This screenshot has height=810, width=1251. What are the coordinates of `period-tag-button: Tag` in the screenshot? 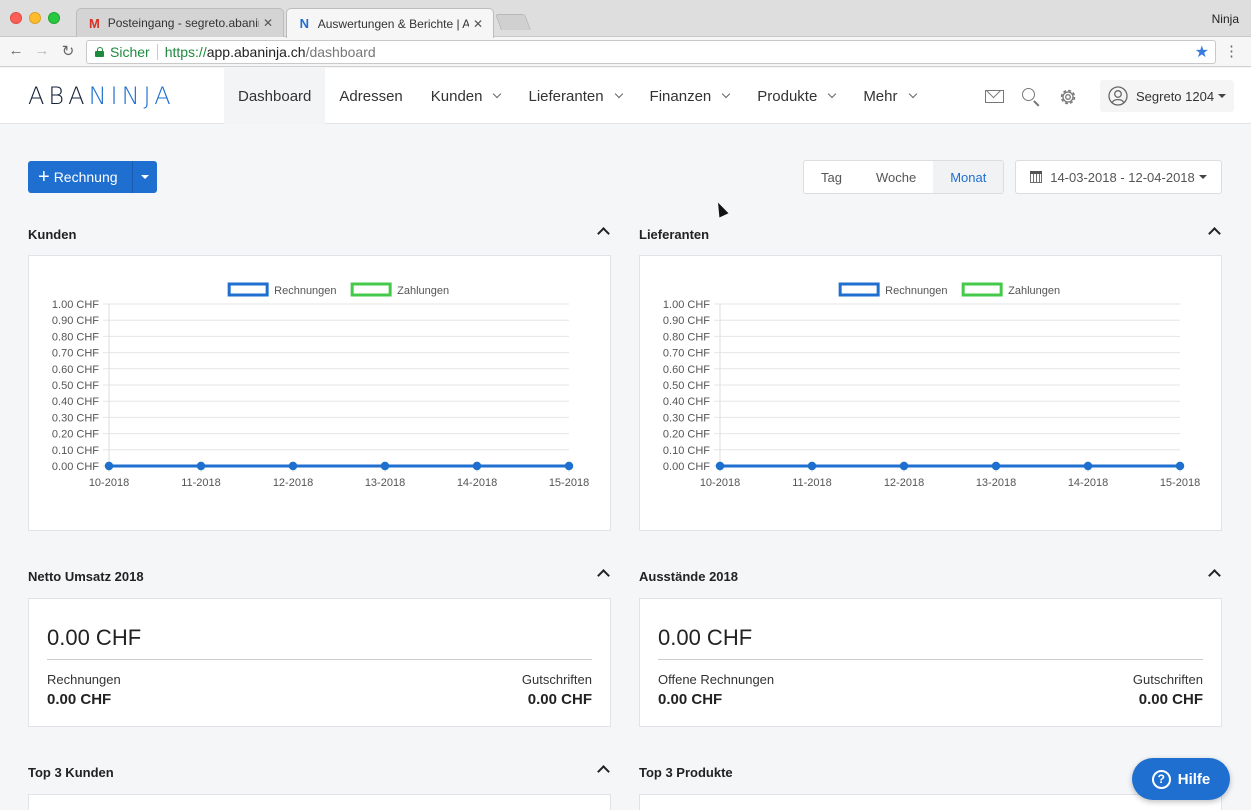 It's located at (831, 177).